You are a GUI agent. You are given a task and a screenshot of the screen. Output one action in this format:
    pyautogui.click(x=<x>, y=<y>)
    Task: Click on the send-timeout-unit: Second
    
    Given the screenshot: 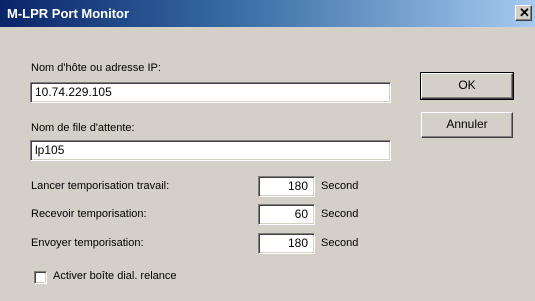 What is the action you would take?
    pyautogui.click(x=340, y=243)
    